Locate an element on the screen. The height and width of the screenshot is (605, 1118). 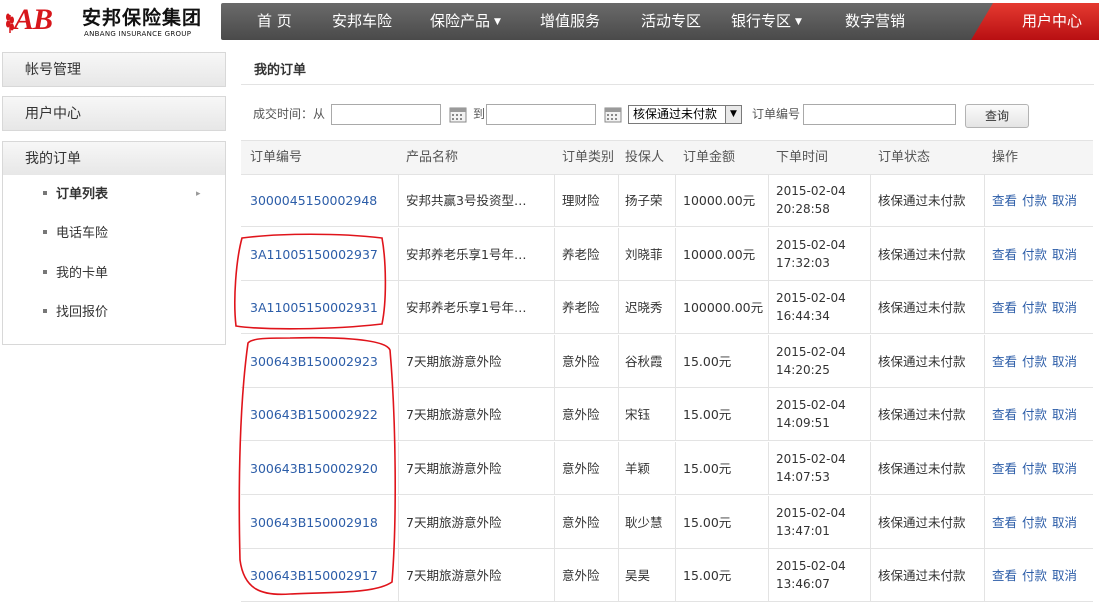
nav-item-activities: 活动专区 is located at coordinates (671, 21).